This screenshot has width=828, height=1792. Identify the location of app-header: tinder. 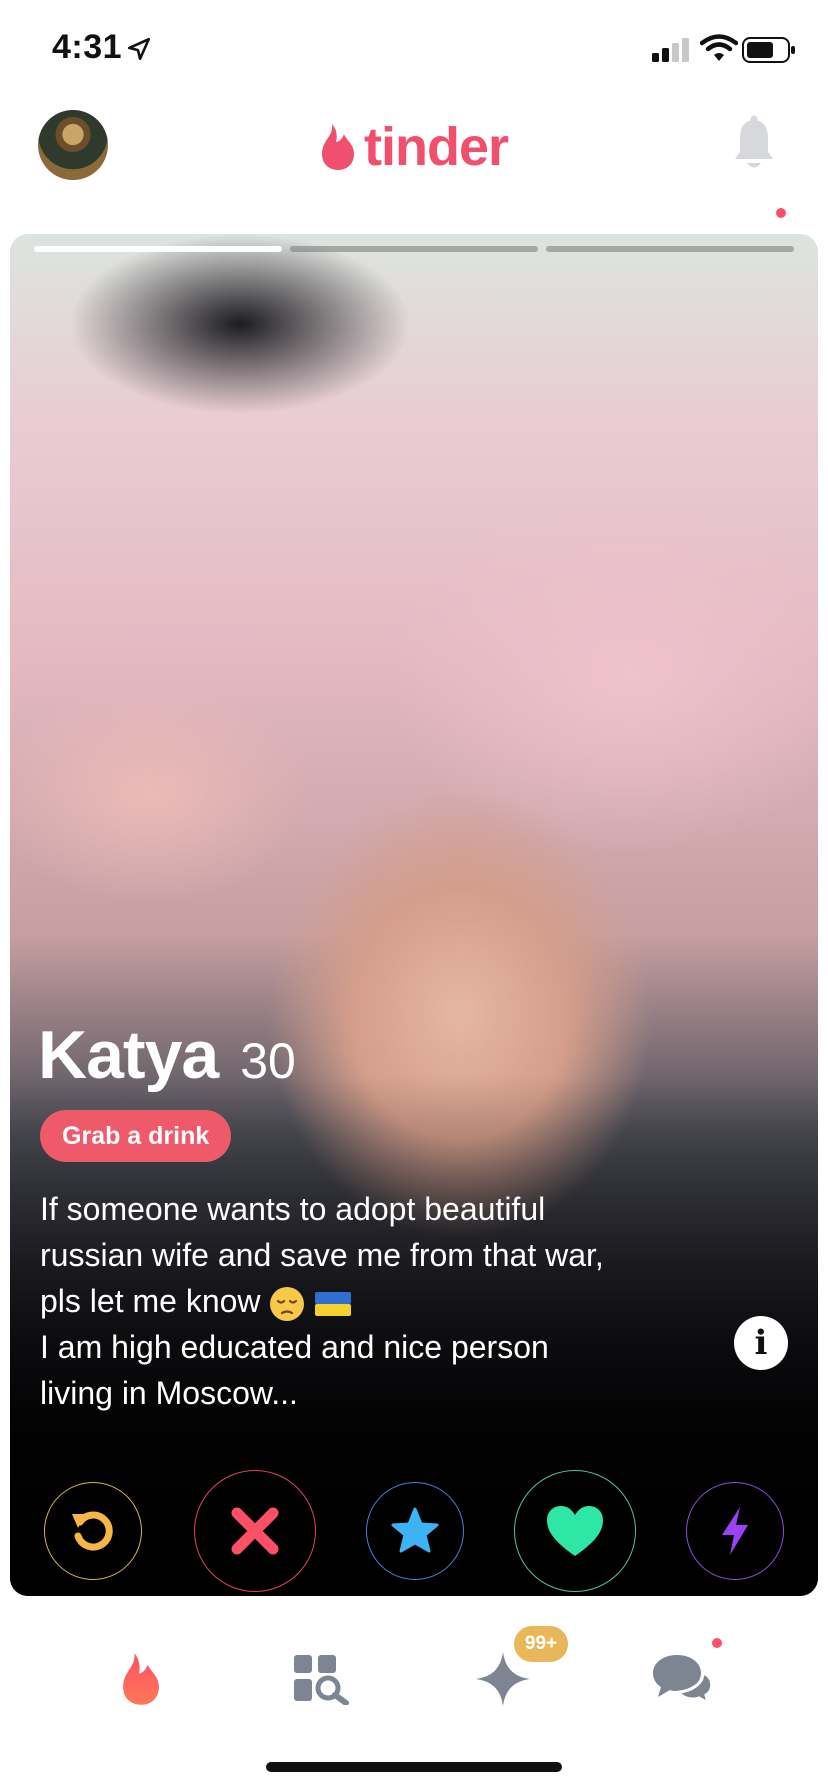
(414, 165).